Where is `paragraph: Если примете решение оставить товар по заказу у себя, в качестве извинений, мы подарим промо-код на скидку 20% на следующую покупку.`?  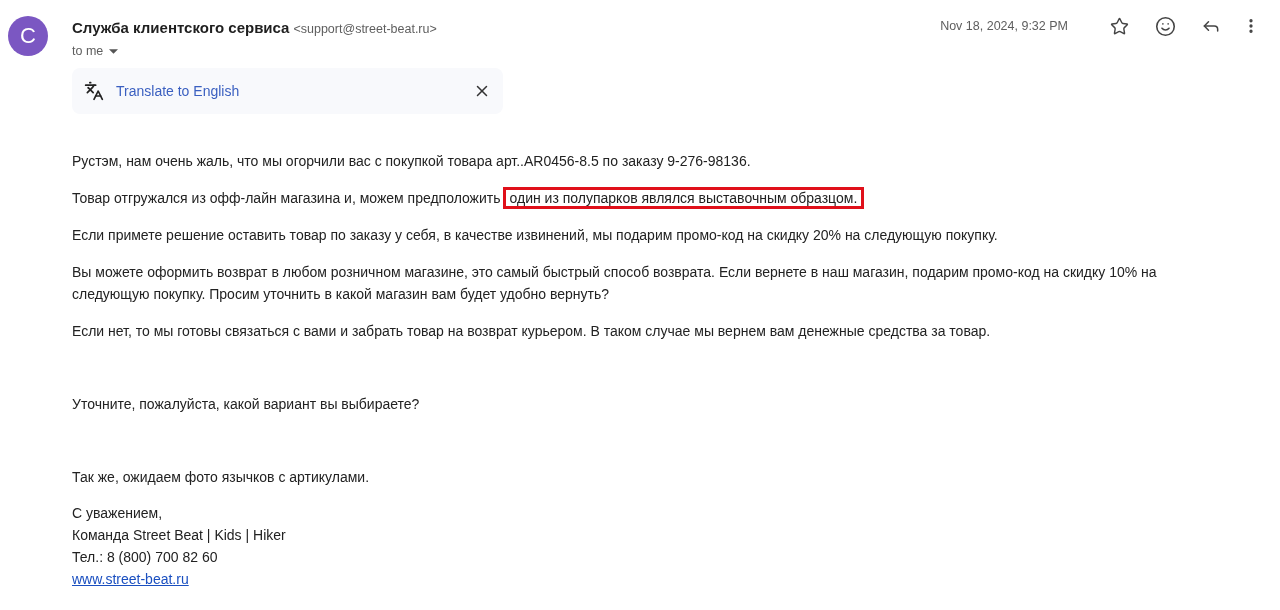
paragraph: Если примете решение оставить товар по заказу у себя, в качестве извинений, мы подарим промо-код на скидку 20% на следующую покупку. is located at coordinates (535, 235).